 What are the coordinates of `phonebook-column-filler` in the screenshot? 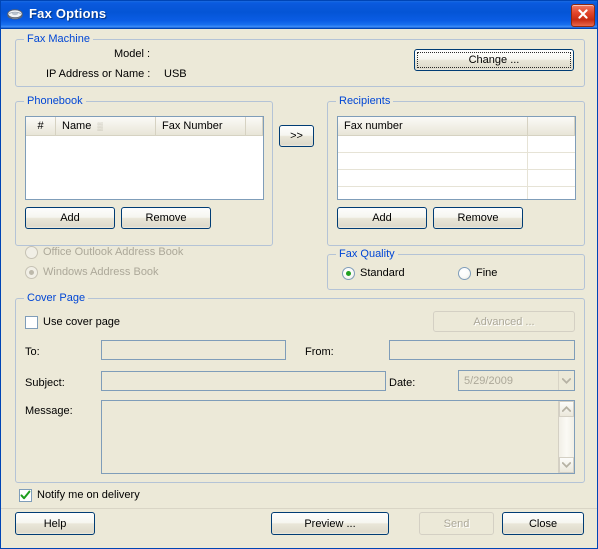 It's located at (254, 126).